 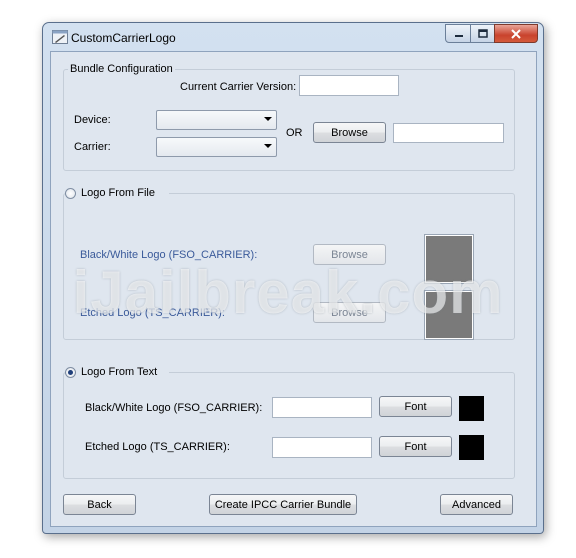 What do you see at coordinates (415, 406) in the screenshot?
I see `bw-font-button: Font` at bounding box center [415, 406].